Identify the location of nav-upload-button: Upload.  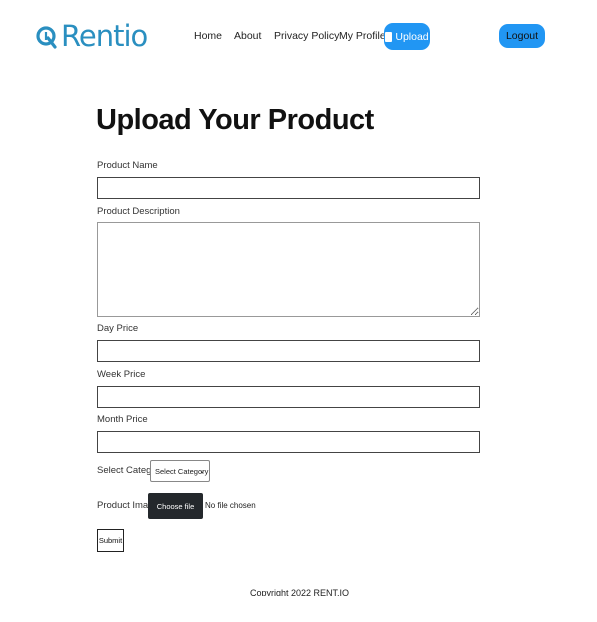
(407, 36).